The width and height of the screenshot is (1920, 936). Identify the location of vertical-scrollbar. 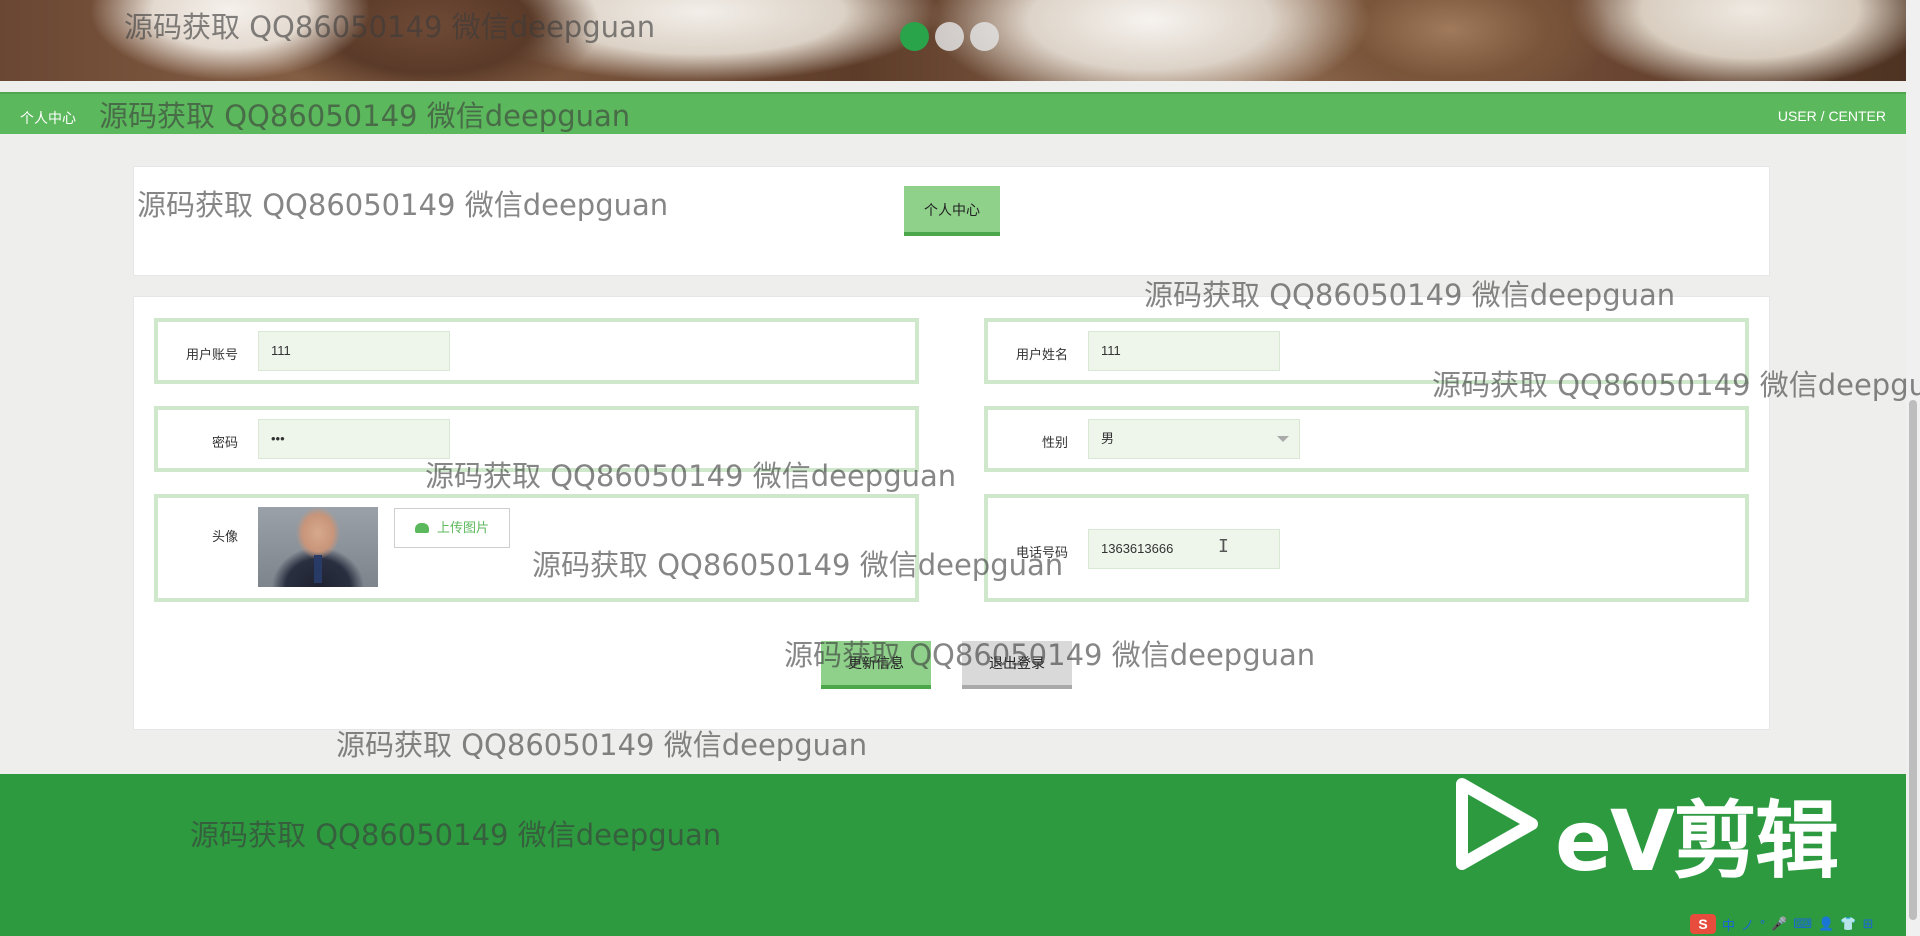
(1913, 468).